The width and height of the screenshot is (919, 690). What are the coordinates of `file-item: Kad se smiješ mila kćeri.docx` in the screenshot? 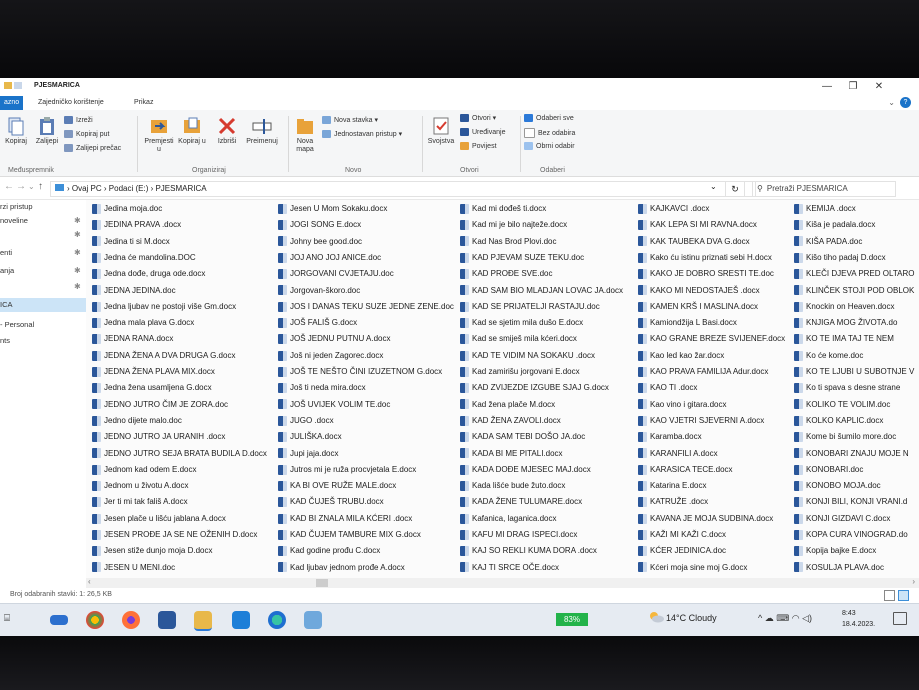 It's located at (518, 338).